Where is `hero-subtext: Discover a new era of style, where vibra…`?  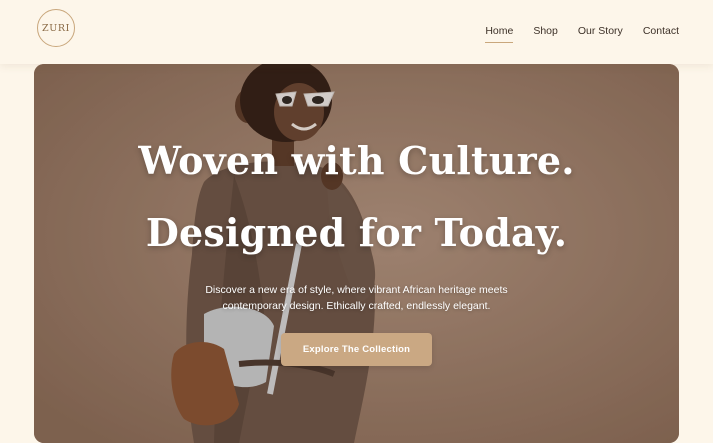
hero-subtext: Discover a new era of style, where vibra… is located at coordinates (356, 298).